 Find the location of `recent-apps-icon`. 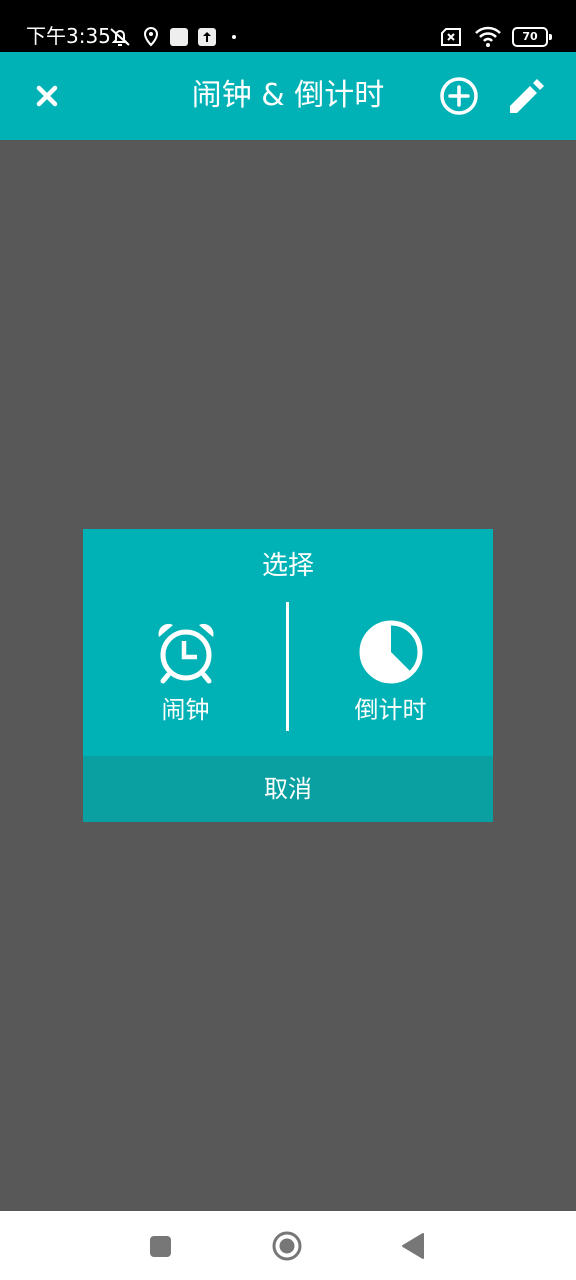

recent-apps-icon is located at coordinates (160, 1246).